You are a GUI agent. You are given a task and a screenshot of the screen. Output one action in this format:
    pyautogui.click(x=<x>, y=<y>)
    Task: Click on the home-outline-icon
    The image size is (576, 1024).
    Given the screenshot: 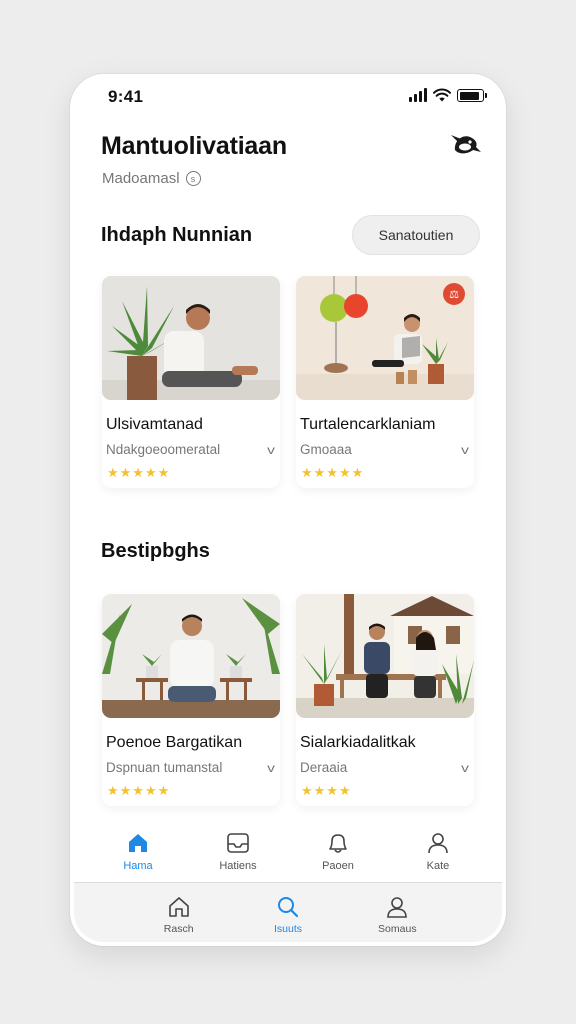 What is the action you would take?
    pyautogui.click(x=178, y=907)
    